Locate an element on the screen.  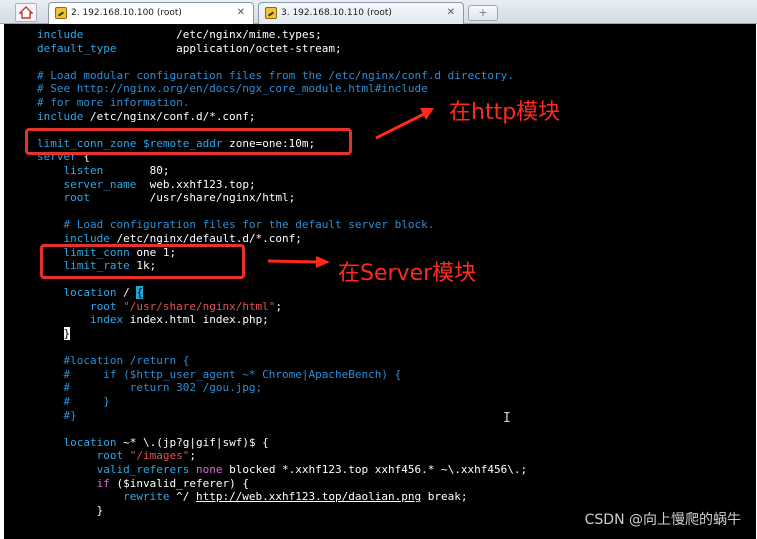
code-line: index index.html index.php; is located at coordinates (179, 320).